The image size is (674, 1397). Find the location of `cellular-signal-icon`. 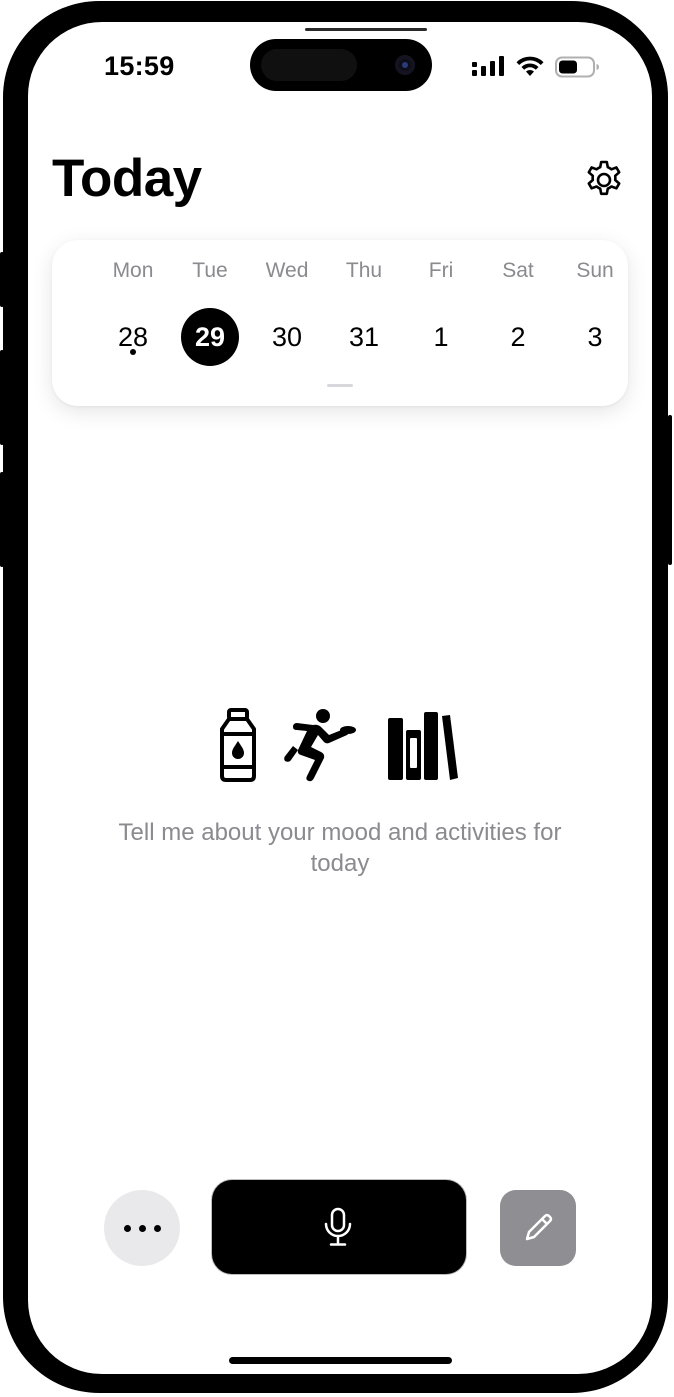

cellular-signal-icon is located at coordinates (488, 66).